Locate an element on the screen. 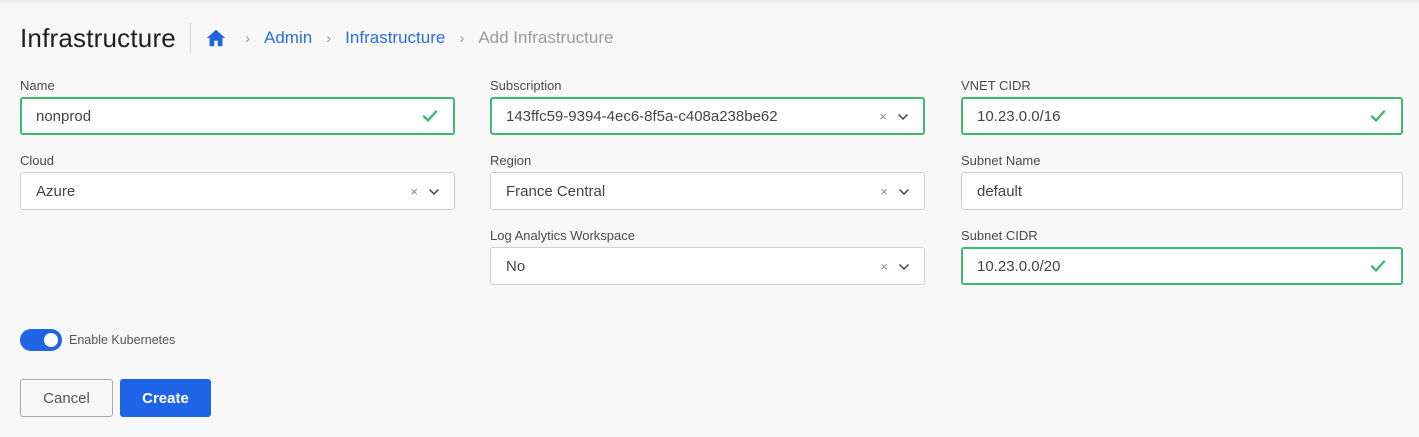 The width and height of the screenshot is (1419, 437). breadcrumb-infrastructure: Infrastructure is located at coordinates (395, 38).